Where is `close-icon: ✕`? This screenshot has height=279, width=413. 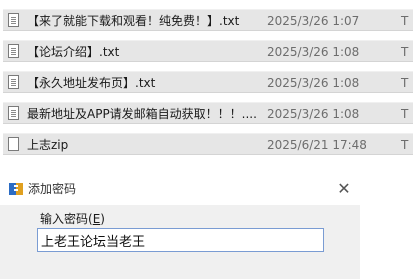
close-icon: ✕ is located at coordinates (344, 189).